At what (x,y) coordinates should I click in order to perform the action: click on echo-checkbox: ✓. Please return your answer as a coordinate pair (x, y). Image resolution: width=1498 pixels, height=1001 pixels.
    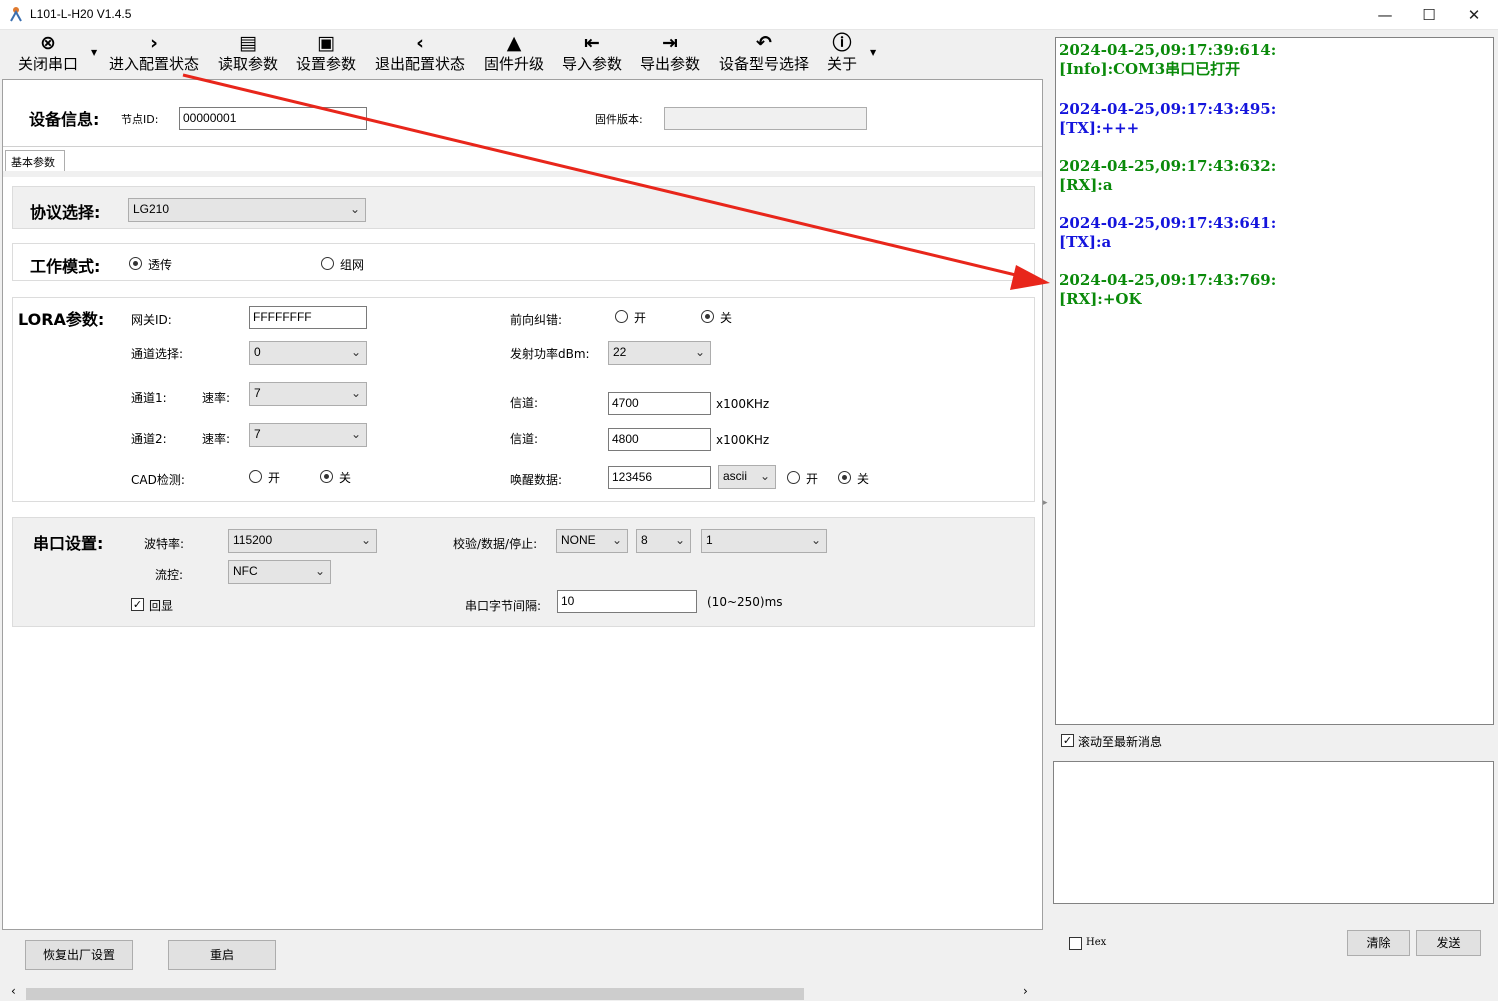
    Looking at the image, I should click on (137, 604).